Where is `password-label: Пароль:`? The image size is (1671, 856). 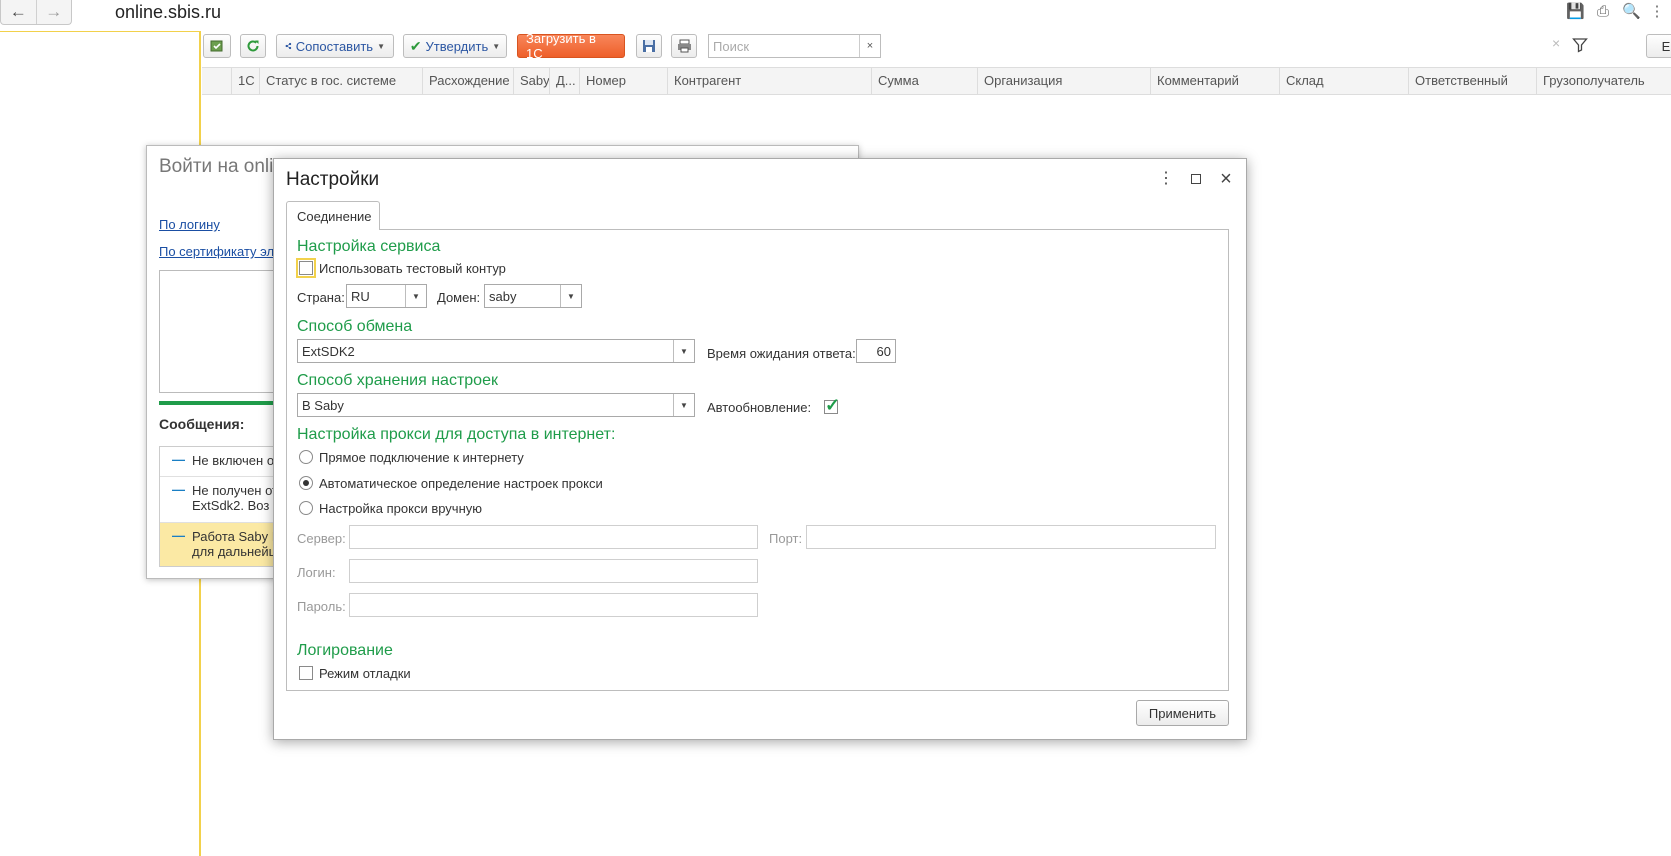 password-label: Пароль: is located at coordinates (321, 606).